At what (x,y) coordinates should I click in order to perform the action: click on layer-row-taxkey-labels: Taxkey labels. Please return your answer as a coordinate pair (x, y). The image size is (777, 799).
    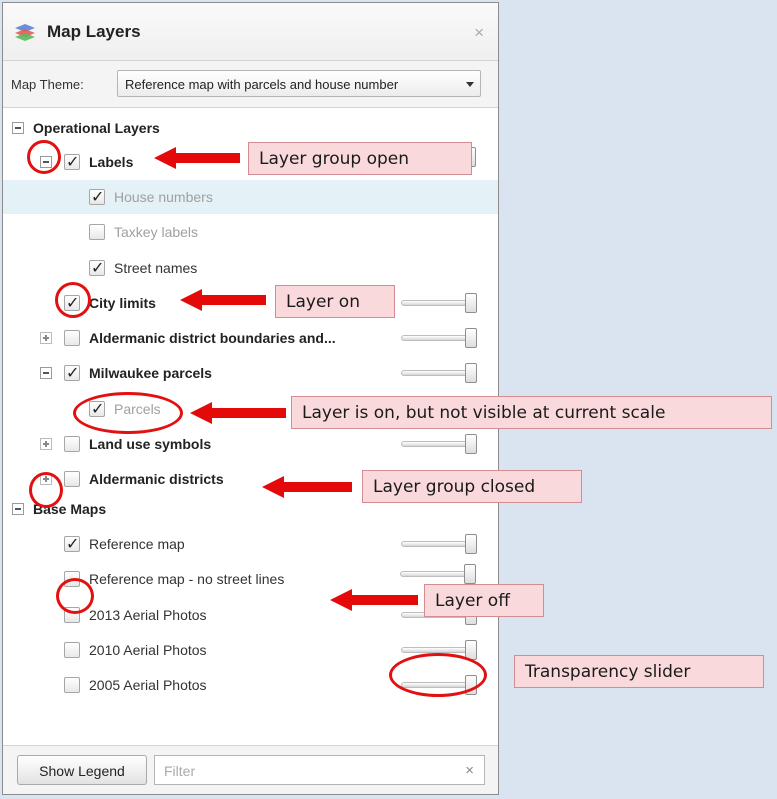
    Looking at the image, I should click on (250, 232).